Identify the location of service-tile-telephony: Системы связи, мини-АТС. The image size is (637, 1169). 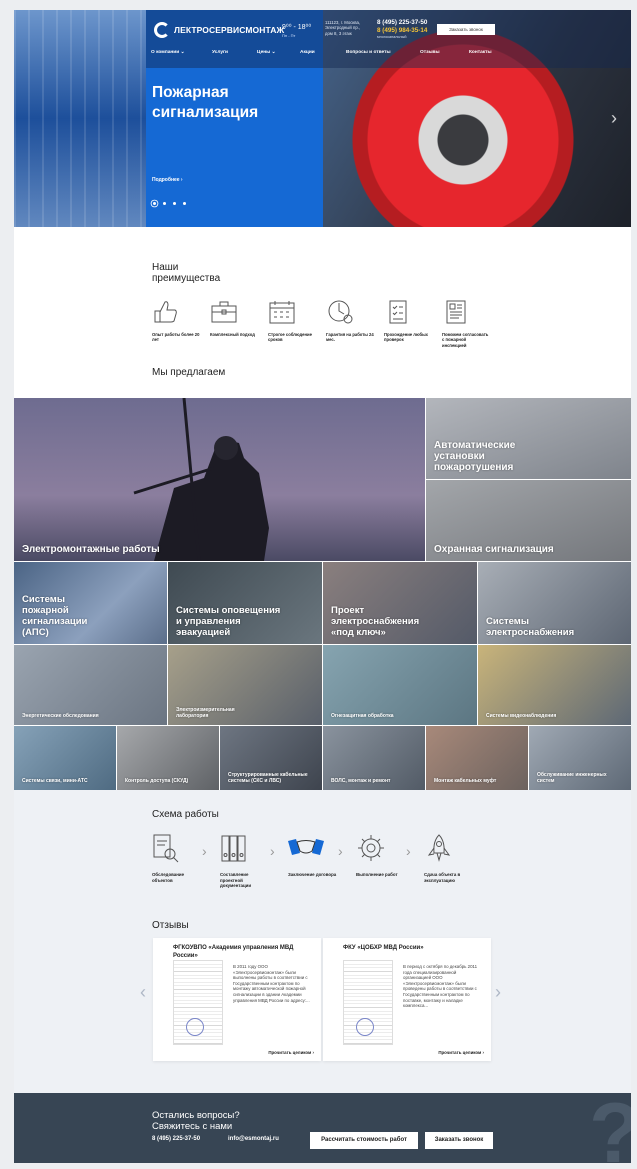
(65, 758).